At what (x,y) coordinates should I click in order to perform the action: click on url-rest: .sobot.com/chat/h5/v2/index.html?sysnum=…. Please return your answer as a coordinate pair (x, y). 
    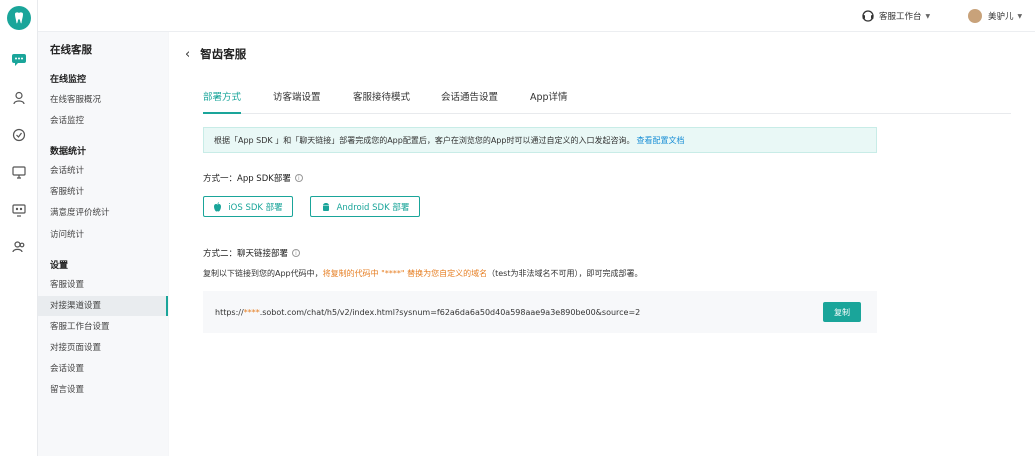
    Looking at the image, I should click on (450, 312).